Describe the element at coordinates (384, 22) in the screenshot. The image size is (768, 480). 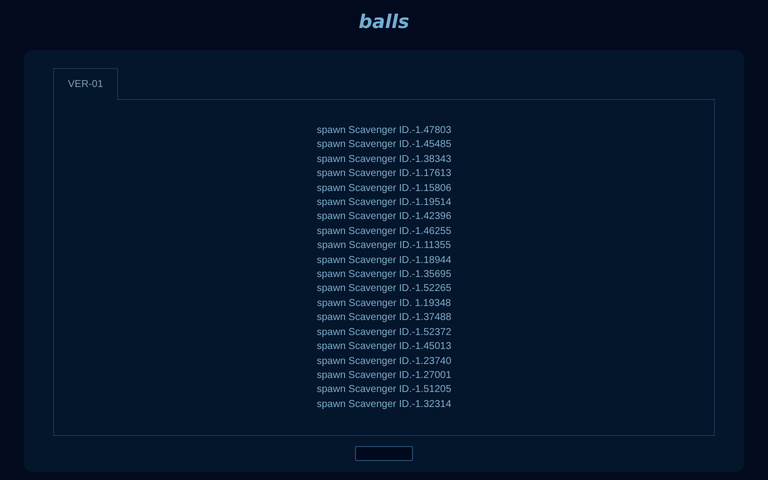
I see `page-title: balls` at that location.